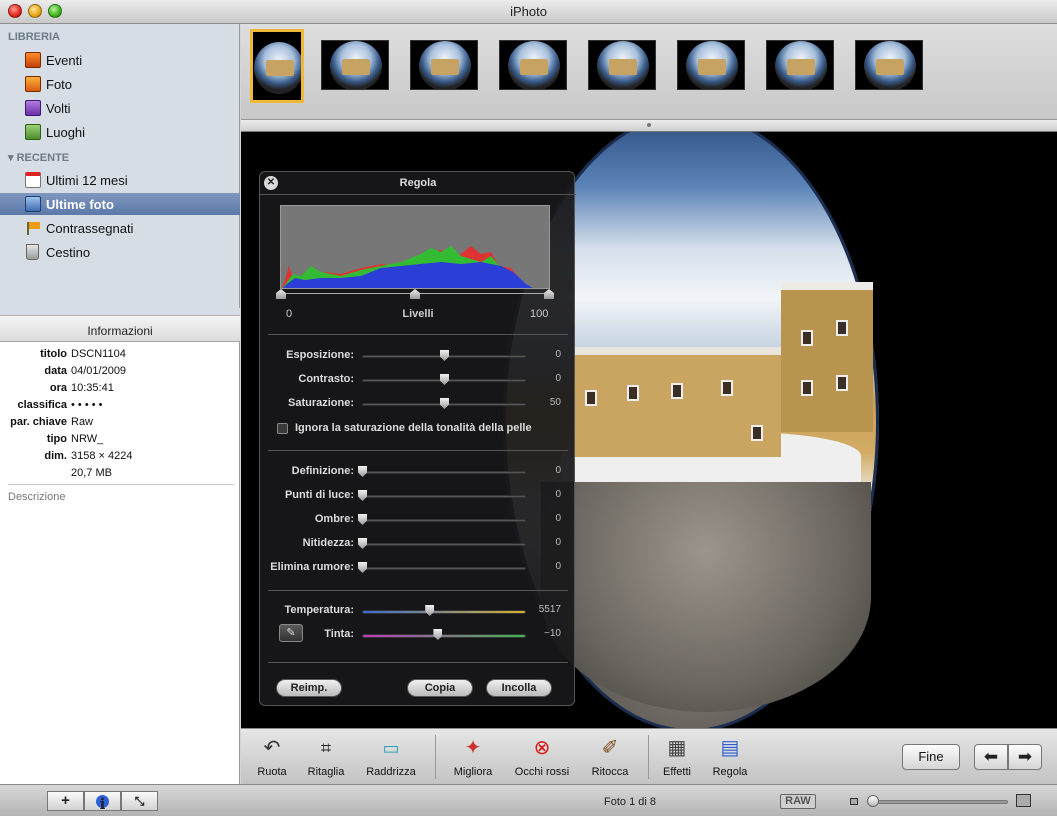 This screenshot has width=1057, height=816. Describe the element at coordinates (282, 428) in the screenshot. I see `skin-tone-checkbox` at that location.